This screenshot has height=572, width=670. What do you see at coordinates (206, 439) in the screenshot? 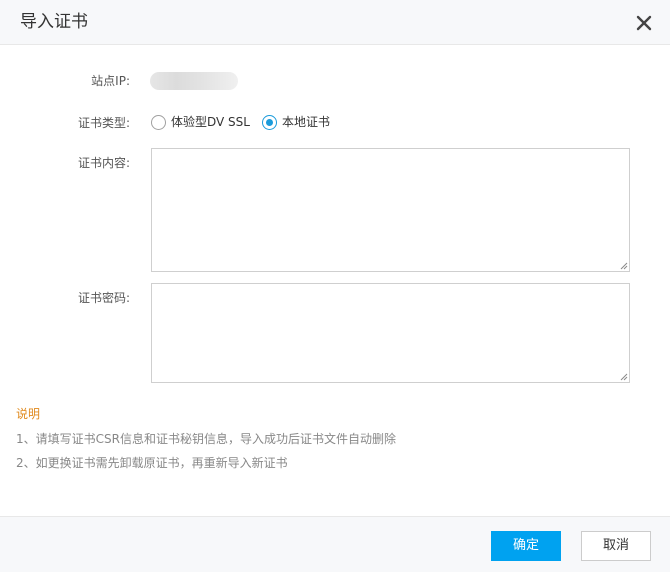
I see `note-line-1: 1、请填写证书CSR信息和证书秘钥信息，导入成功后证书文件自动删除` at bounding box center [206, 439].